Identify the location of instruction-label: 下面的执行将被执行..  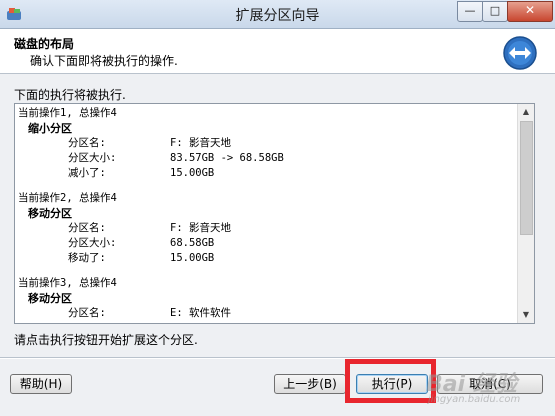
(70, 95).